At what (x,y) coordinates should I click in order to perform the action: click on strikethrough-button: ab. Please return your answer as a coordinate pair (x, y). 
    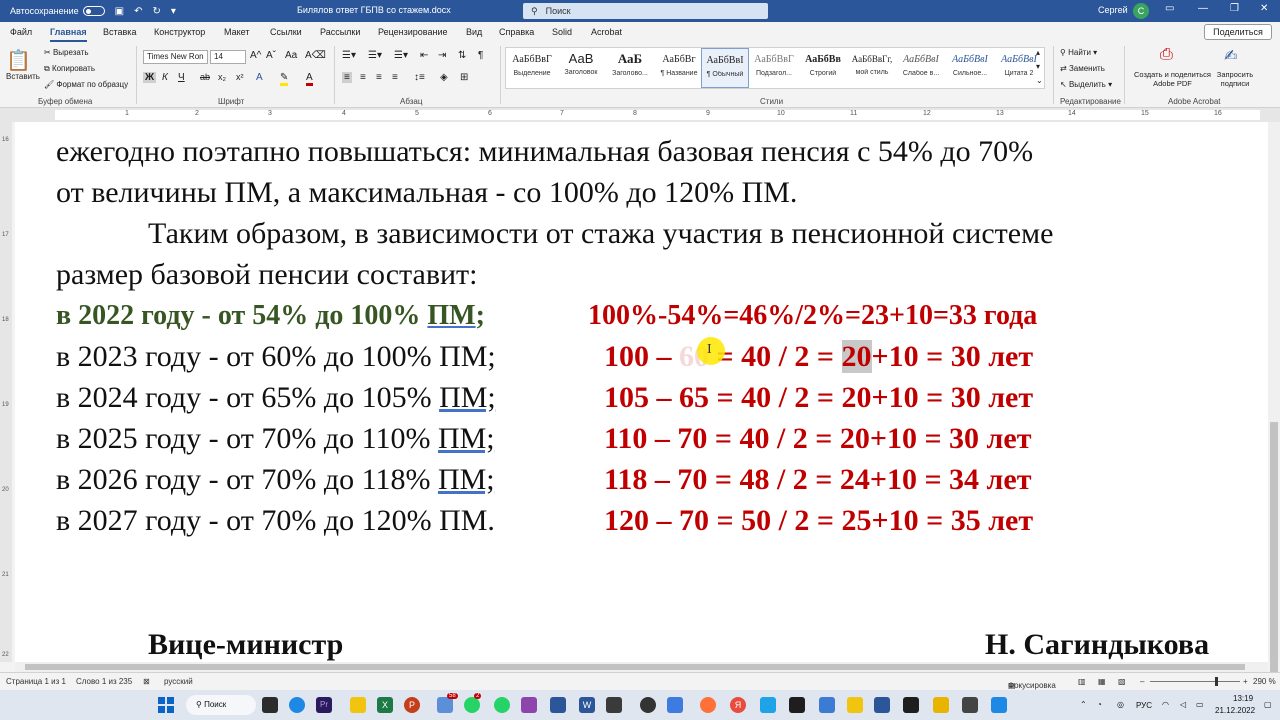
    Looking at the image, I should click on (205, 77).